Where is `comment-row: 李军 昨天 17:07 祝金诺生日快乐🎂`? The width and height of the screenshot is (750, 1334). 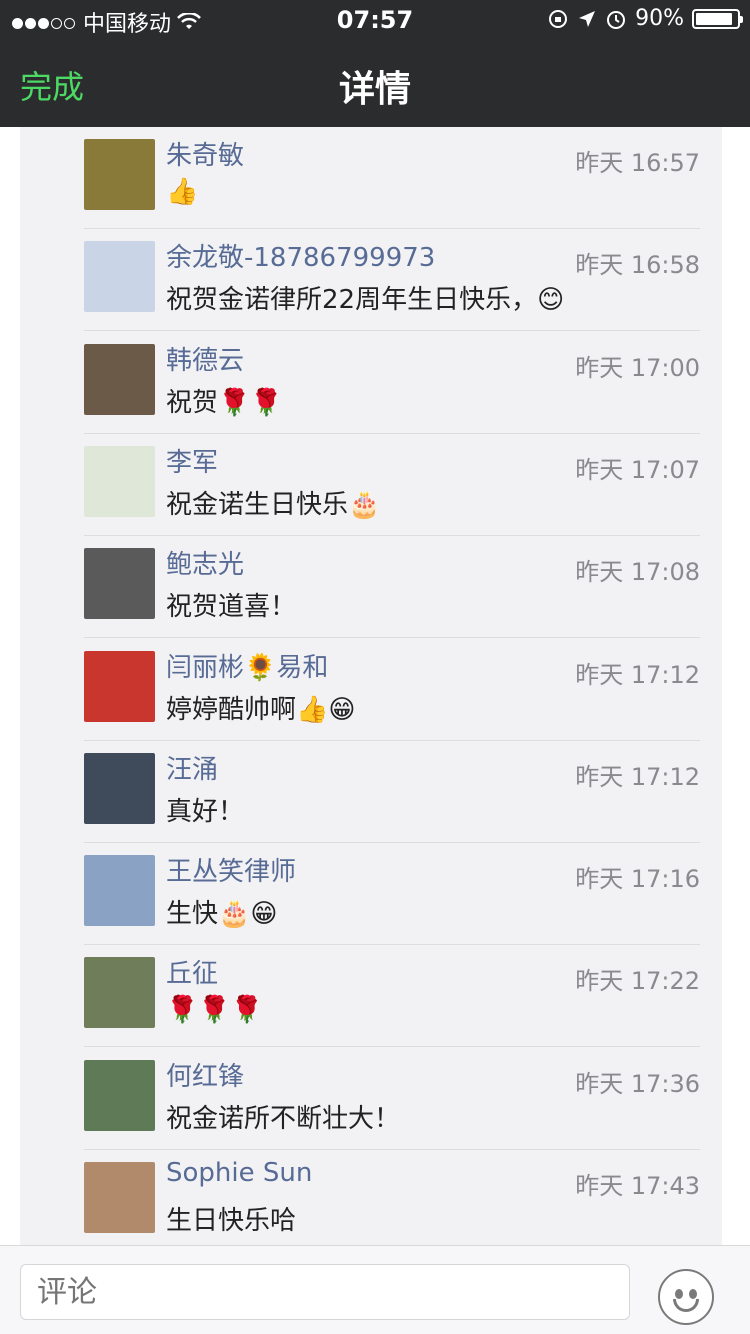 comment-row: 李军 昨天 17:07 祝金诺生日快乐🎂 is located at coordinates (392, 485).